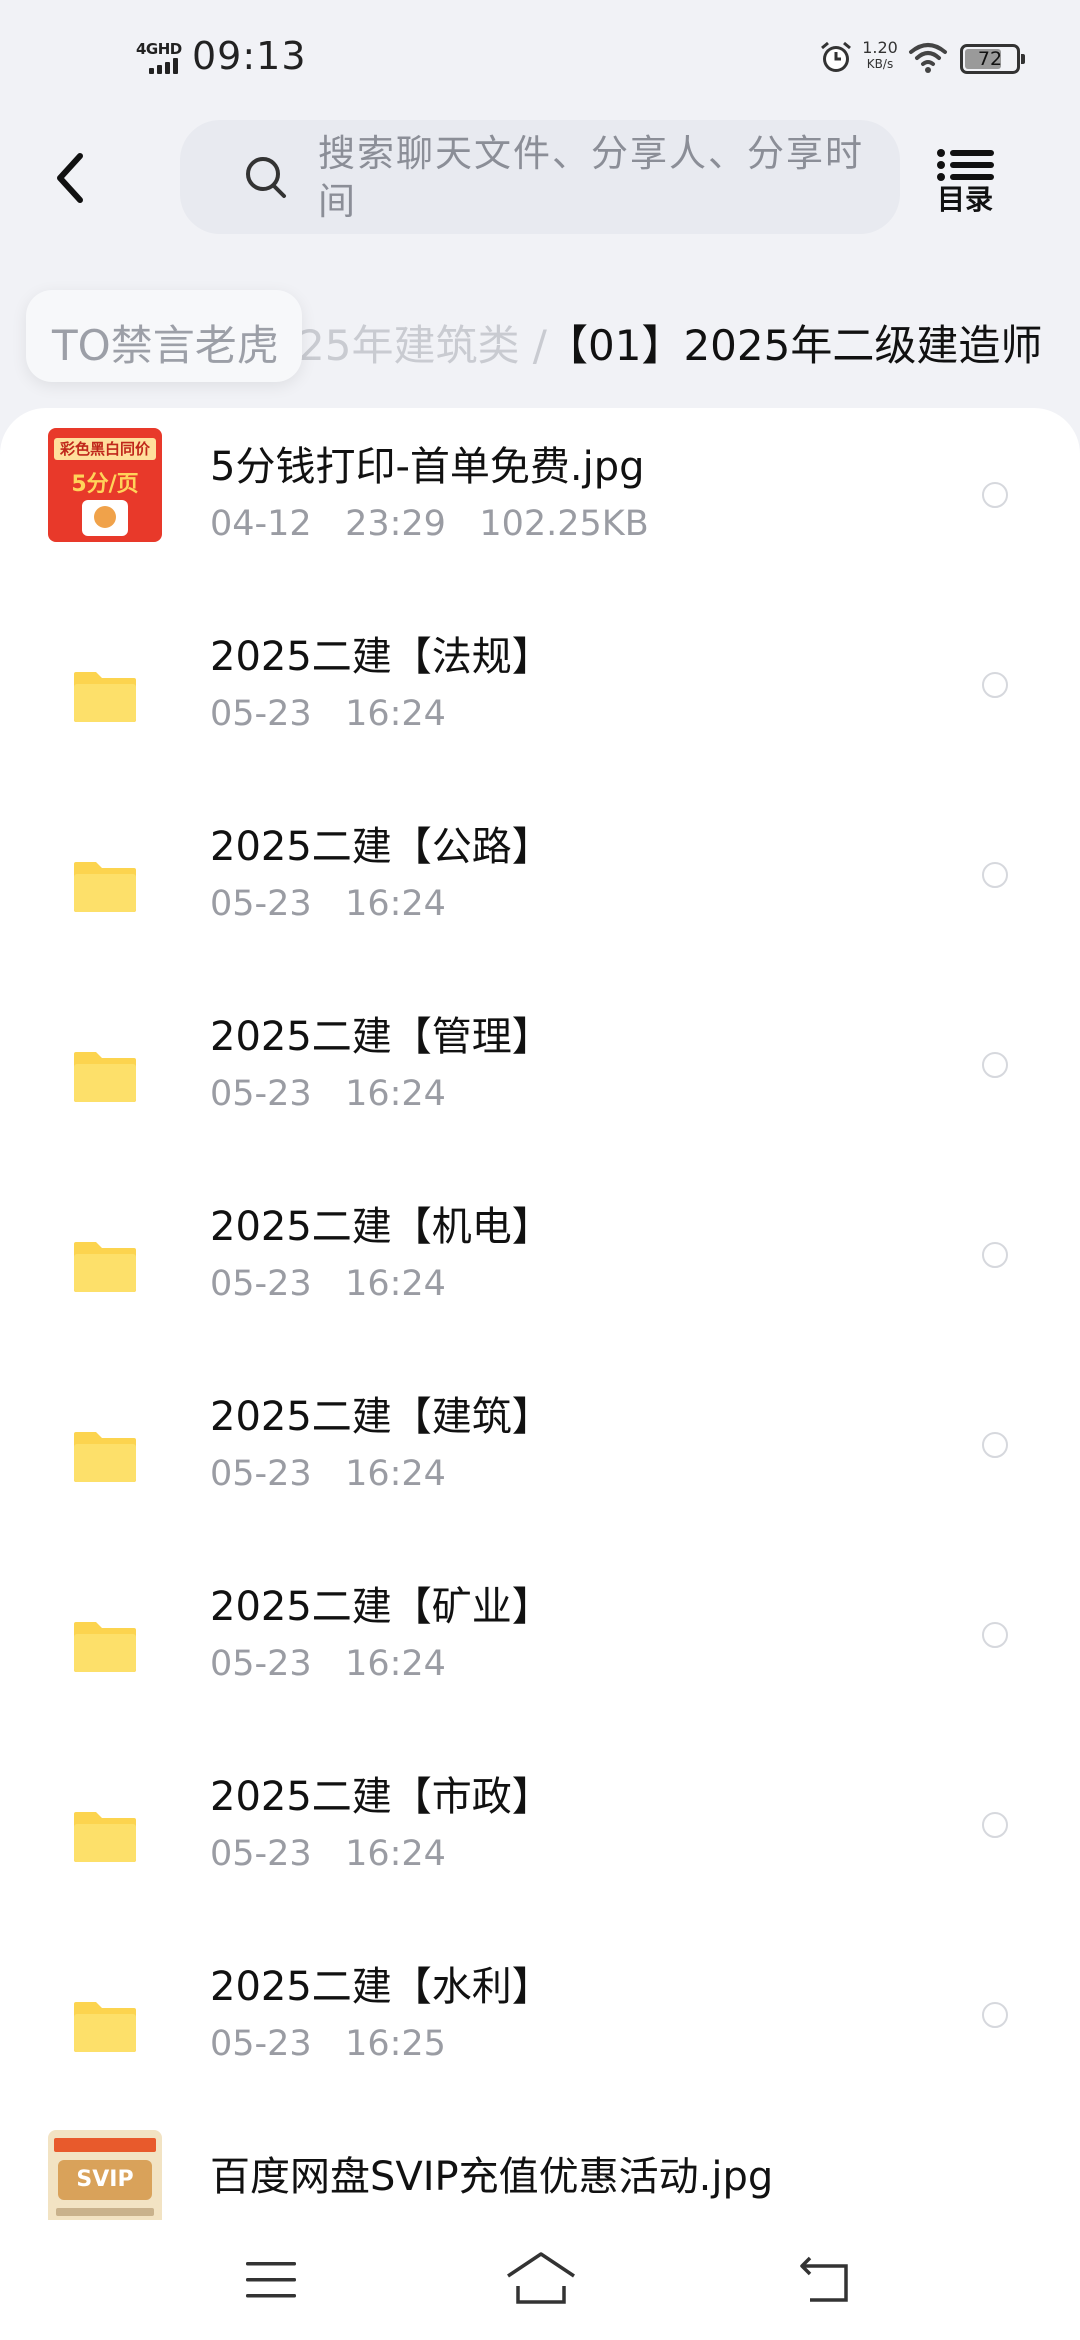 The image size is (1080, 2340). Describe the element at coordinates (381, 1607) in the screenshot. I see `folder-name: 2025二建【矿业】` at that location.